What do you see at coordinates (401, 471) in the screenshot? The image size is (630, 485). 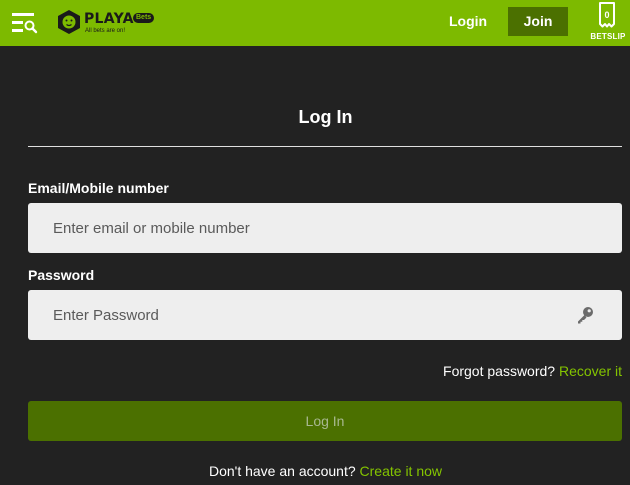 I see `create-account-link: Create it now` at bounding box center [401, 471].